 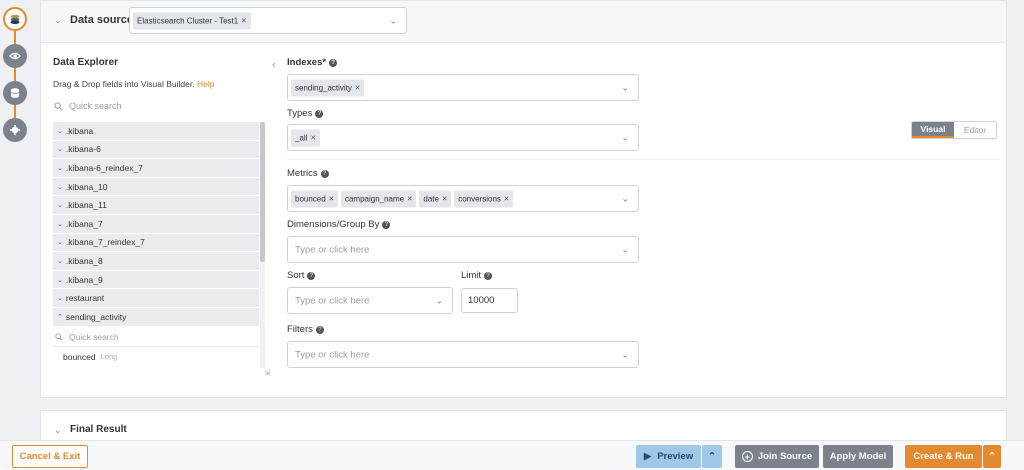 What do you see at coordinates (374, 198) in the screenshot?
I see `metric-chip-label: campaign_name` at bounding box center [374, 198].